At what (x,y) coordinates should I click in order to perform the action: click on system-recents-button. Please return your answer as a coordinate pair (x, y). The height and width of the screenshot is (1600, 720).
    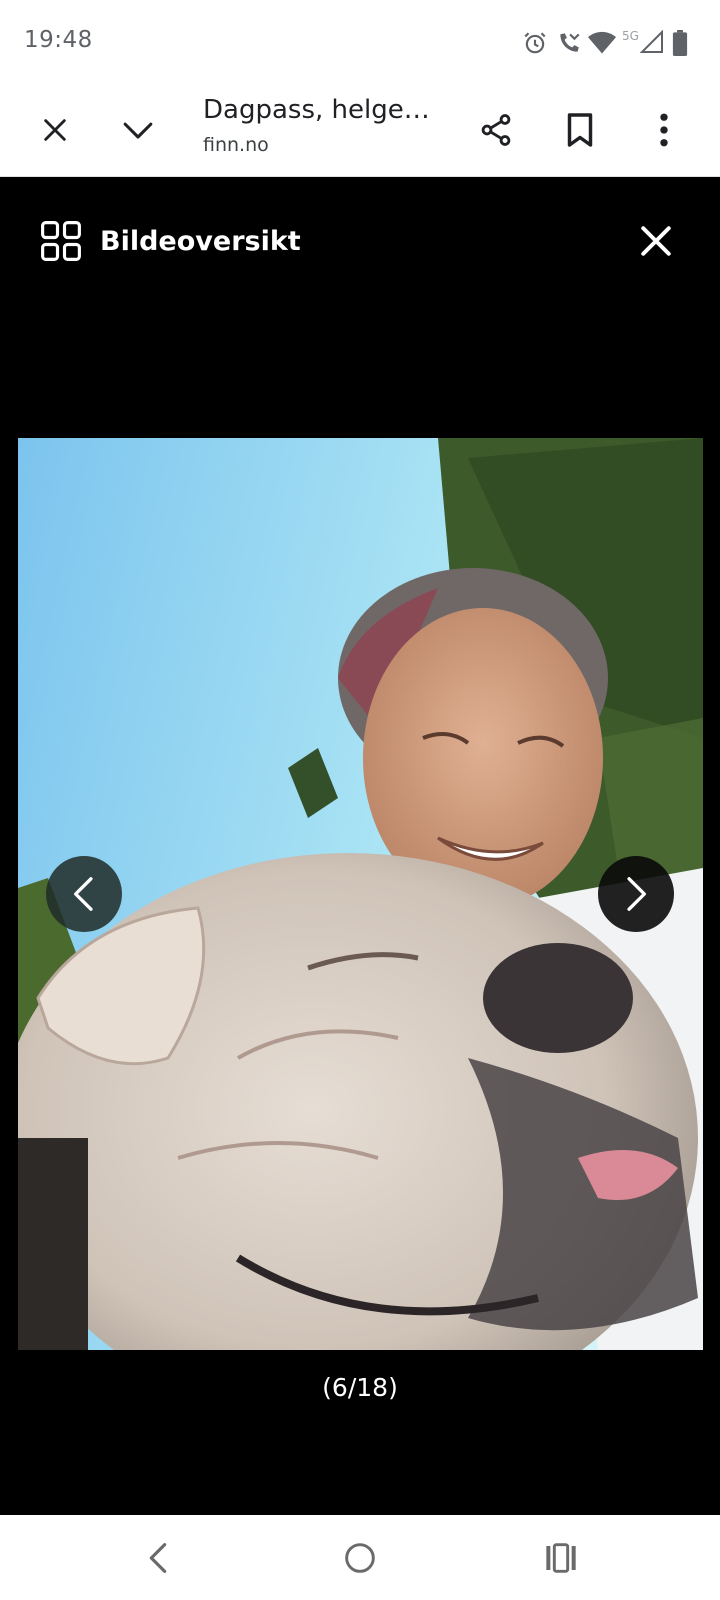
    Looking at the image, I should click on (561, 1558).